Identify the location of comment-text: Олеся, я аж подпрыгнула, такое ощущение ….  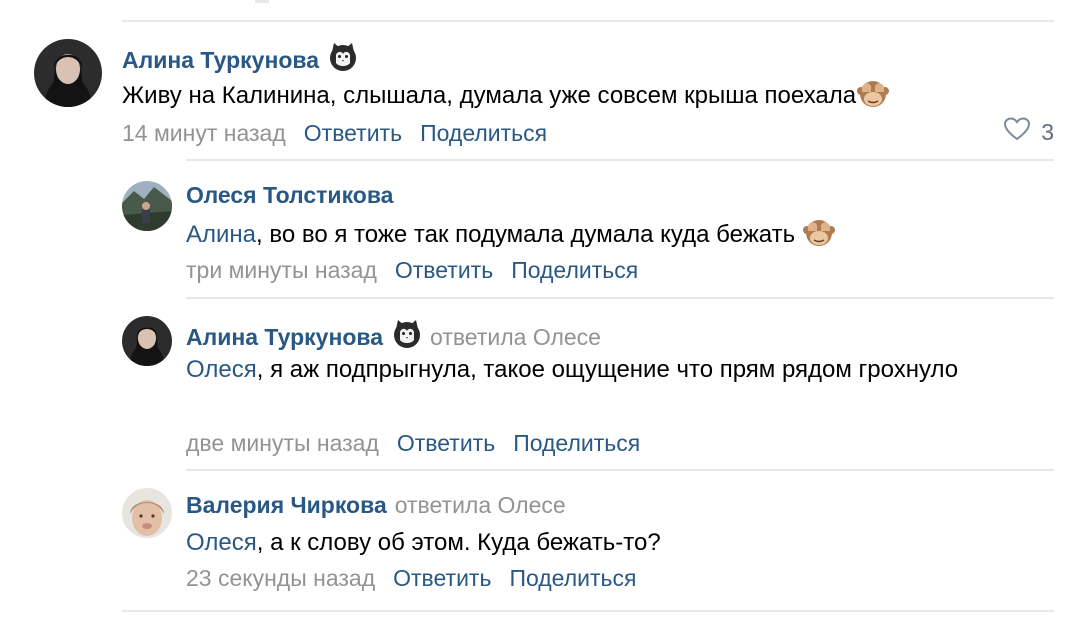
(576, 370).